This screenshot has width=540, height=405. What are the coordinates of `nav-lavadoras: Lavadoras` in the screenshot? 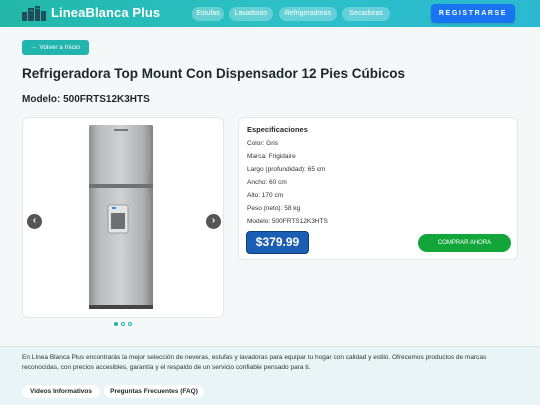 It's located at (251, 14).